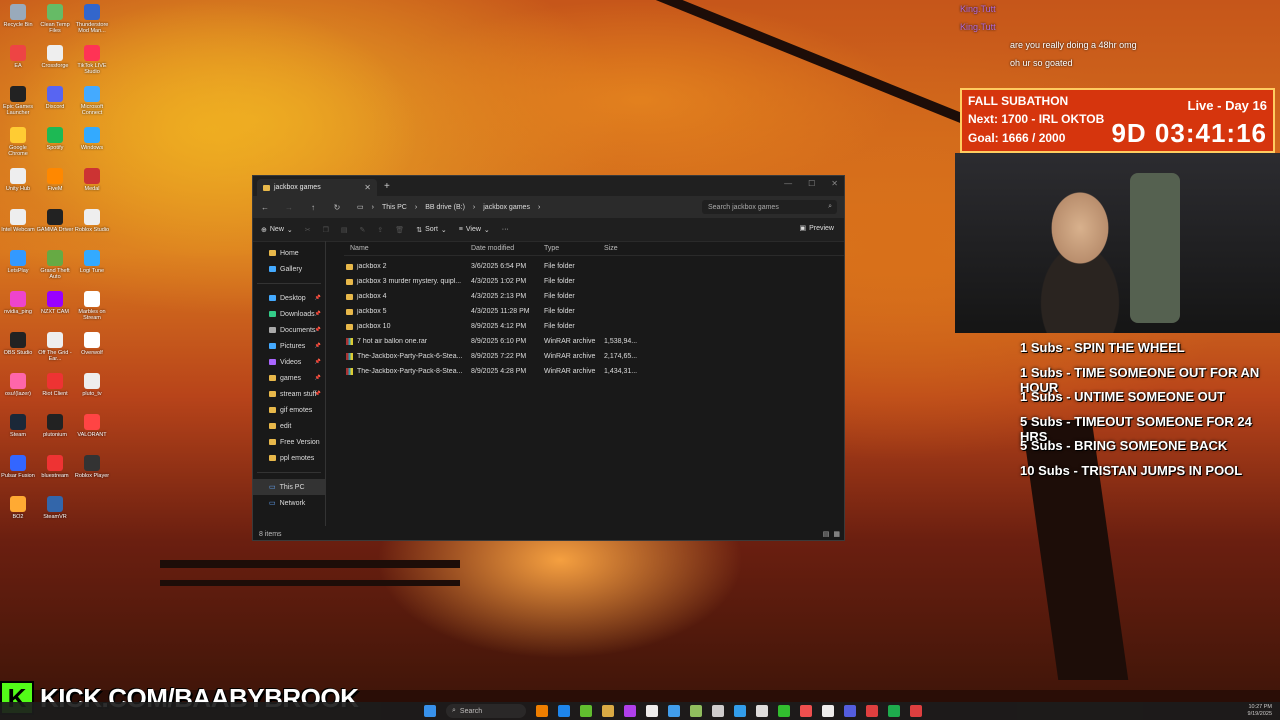 The image size is (1280, 720). Describe the element at coordinates (18, 142) in the screenshot. I see `desktop-icon: Google Chrome` at that location.